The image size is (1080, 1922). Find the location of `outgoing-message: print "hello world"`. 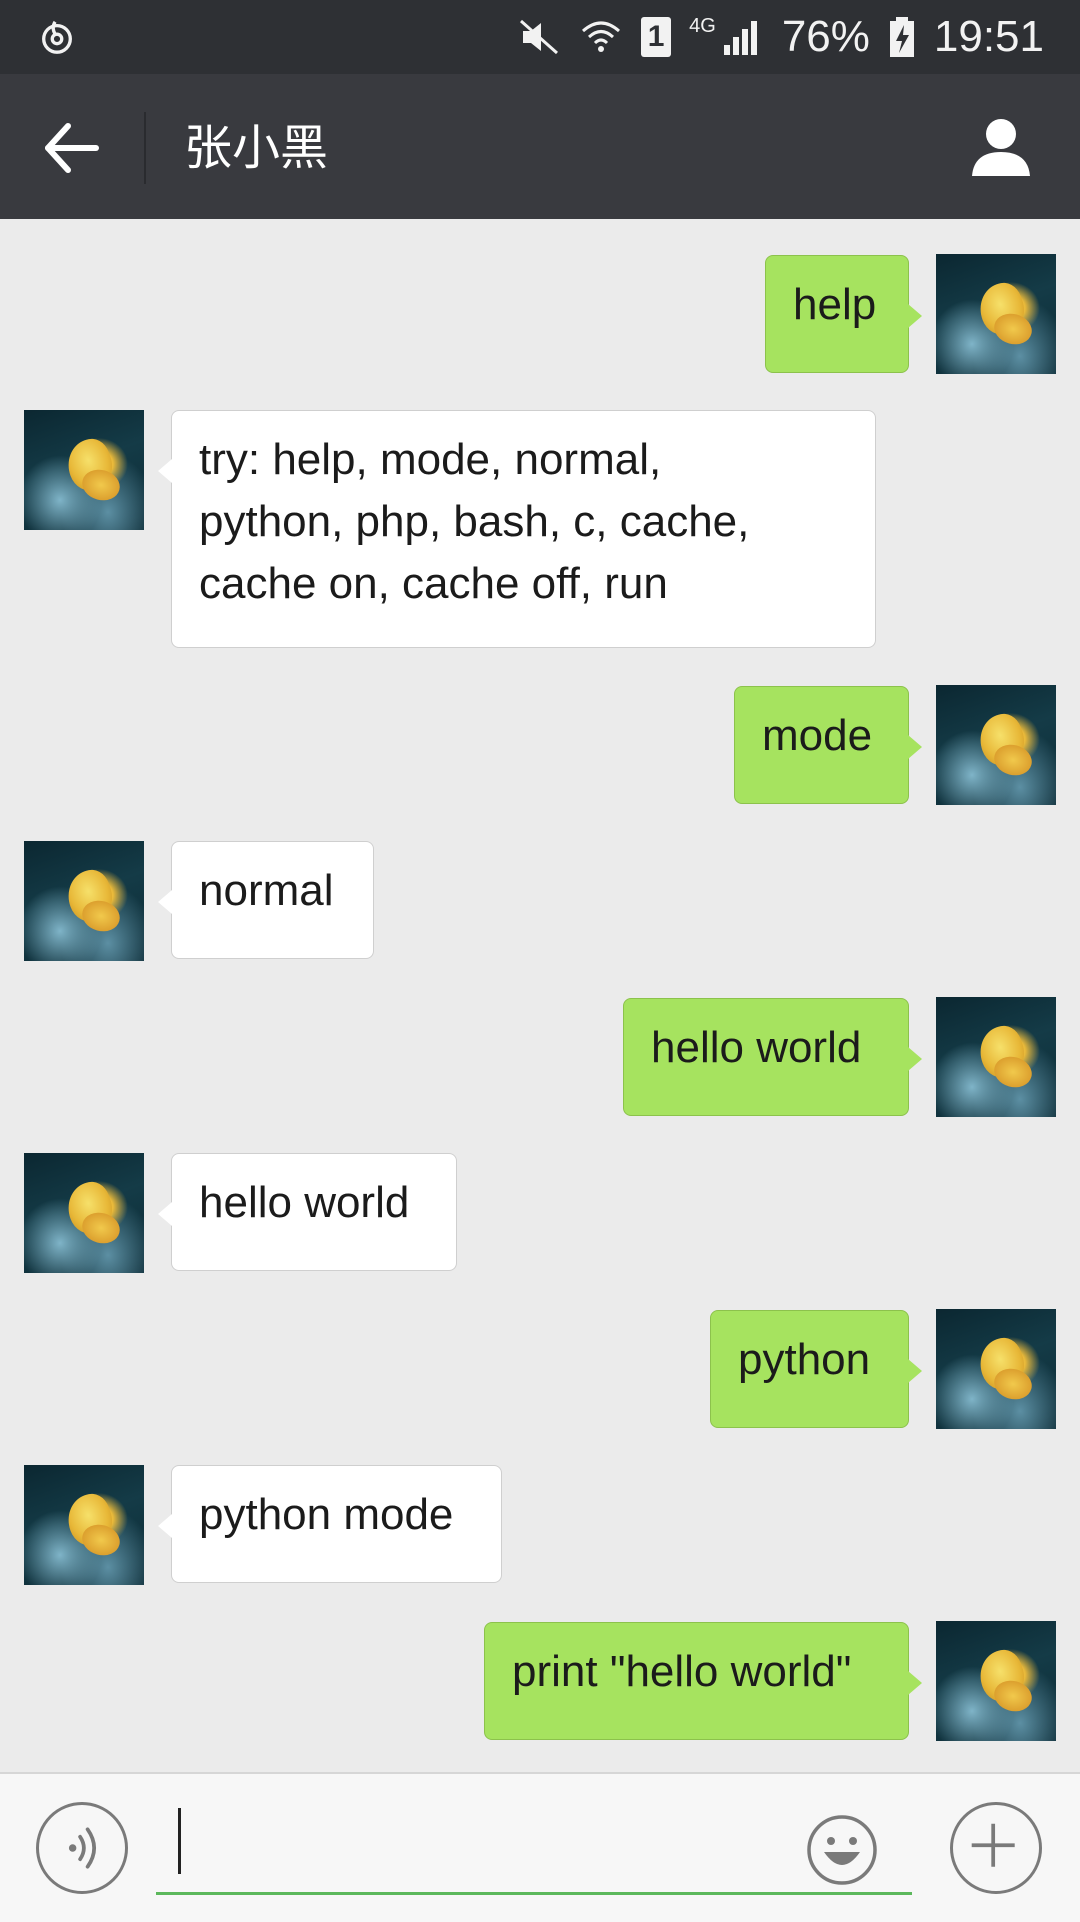

outgoing-message: print "hello world" is located at coordinates (703, 1681).